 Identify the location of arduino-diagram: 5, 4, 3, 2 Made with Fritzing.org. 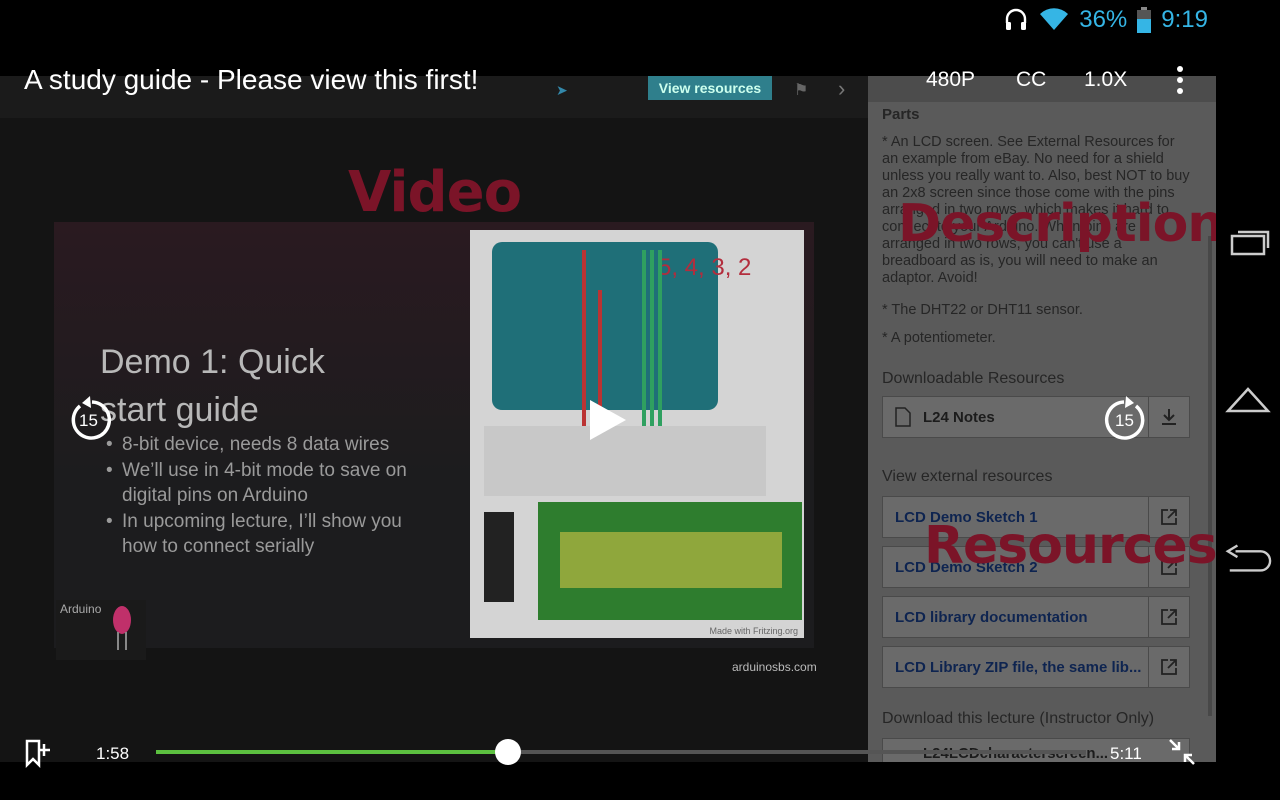
(637, 434).